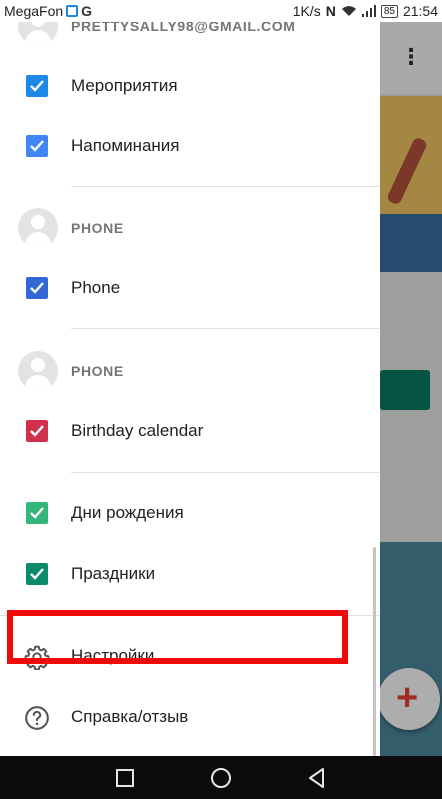 The image size is (442, 799). What do you see at coordinates (183, 28) in the screenshot?
I see `account-name: PRETTYSALLY98@GMAIL.COM` at bounding box center [183, 28].